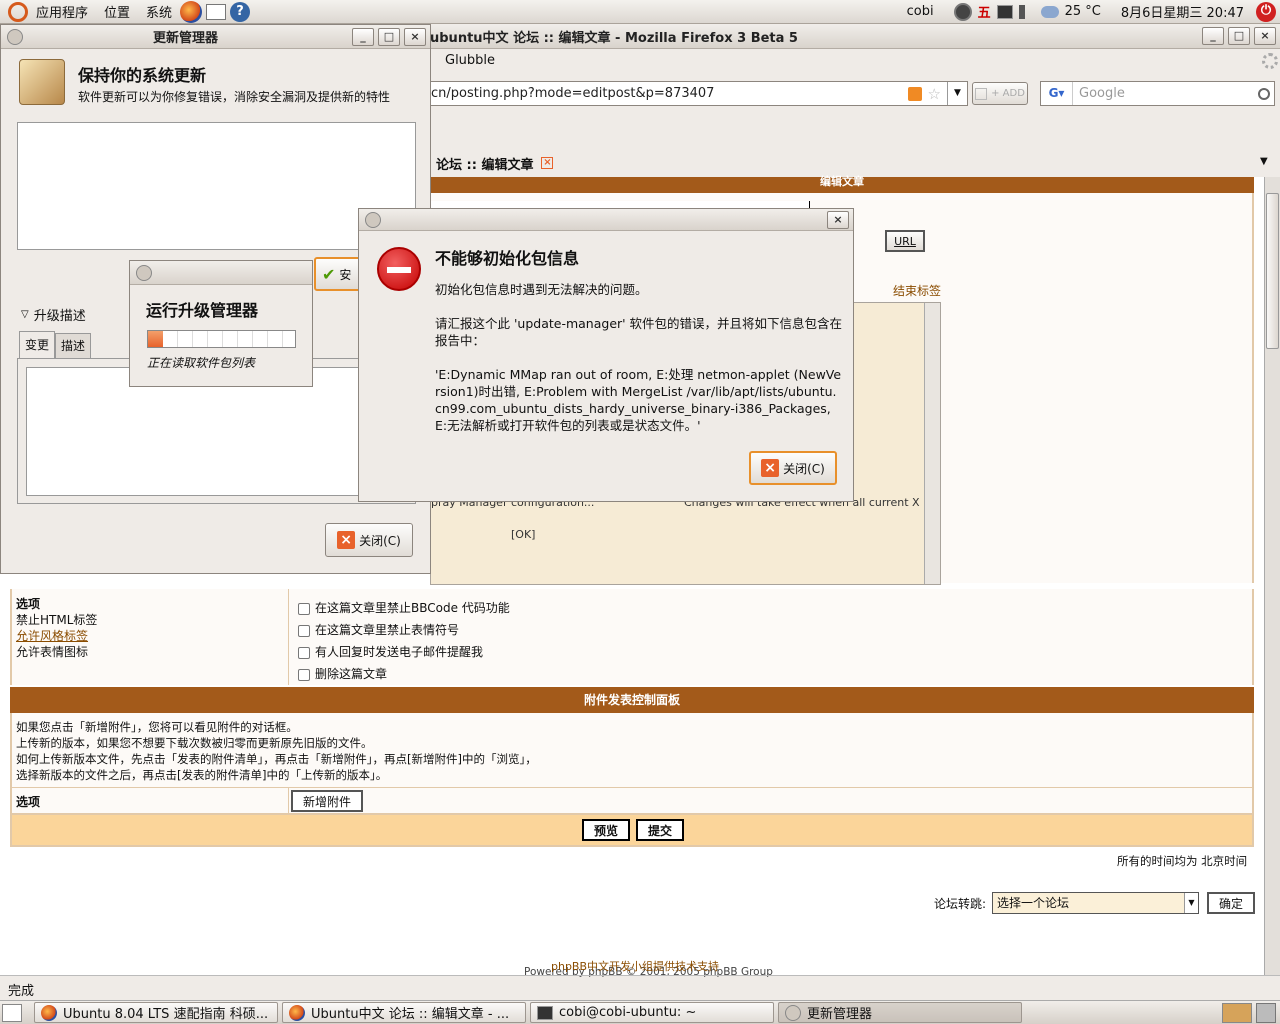  What do you see at coordinates (159, 11) in the screenshot?
I see `menu-system: 系统` at bounding box center [159, 11].